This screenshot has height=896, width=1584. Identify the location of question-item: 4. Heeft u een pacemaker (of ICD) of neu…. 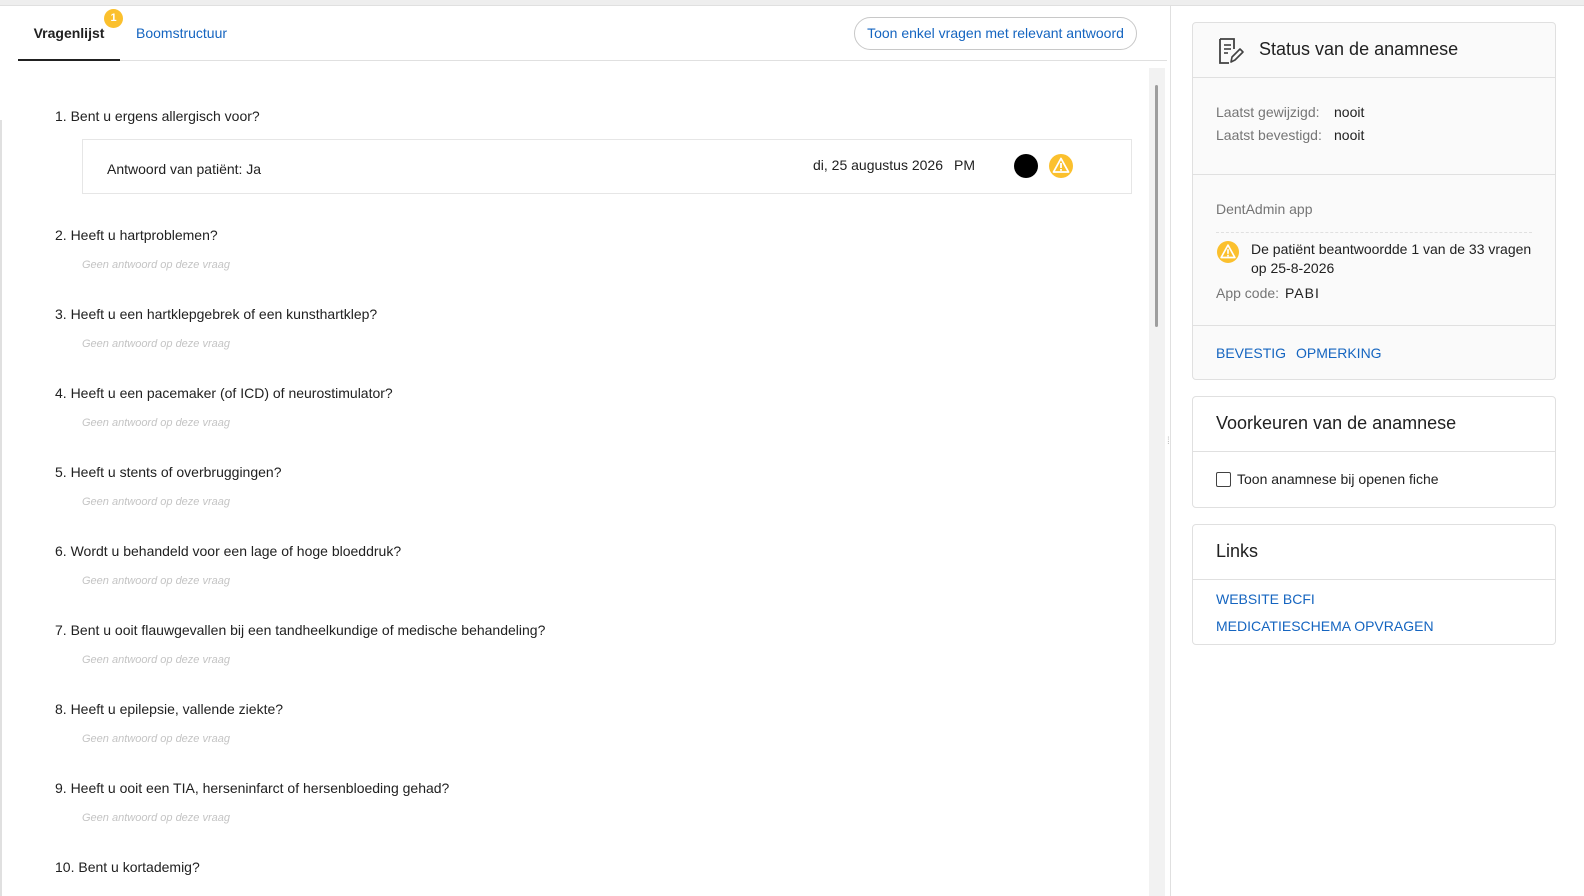
(224, 393).